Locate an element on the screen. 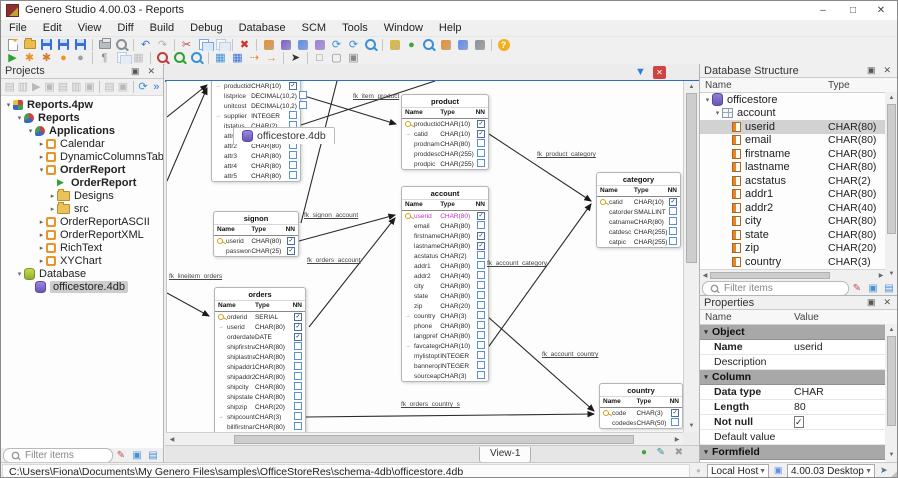  table-row-state: state CHAR(80) is located at coordinates (445, 296).